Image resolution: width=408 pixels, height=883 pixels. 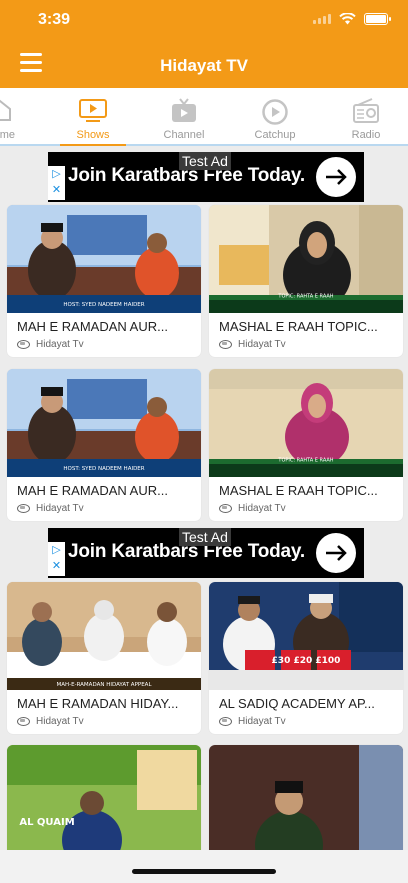 I want to click on tab-shows: Shows, so click(x=93, y=117).